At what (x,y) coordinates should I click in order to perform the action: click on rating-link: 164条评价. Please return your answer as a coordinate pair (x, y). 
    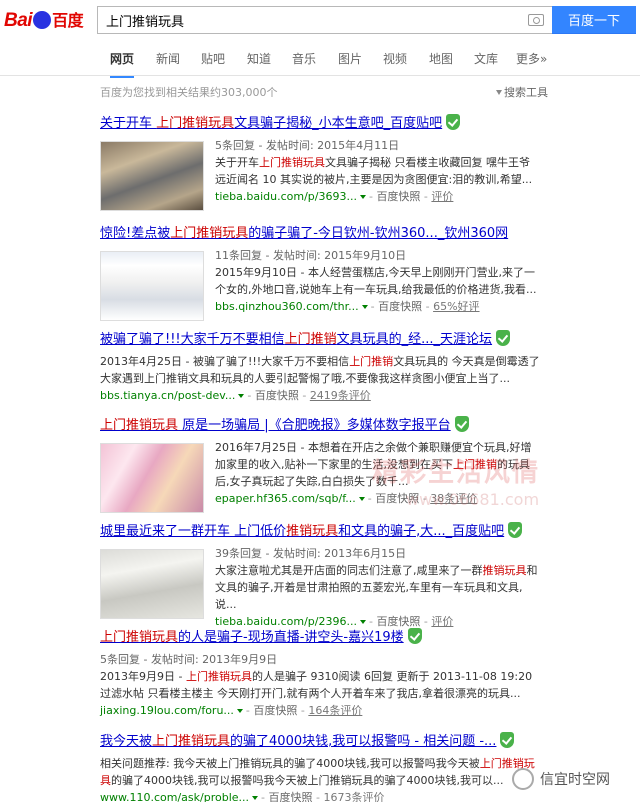
    Looking at the image, I should click on (335, 710).